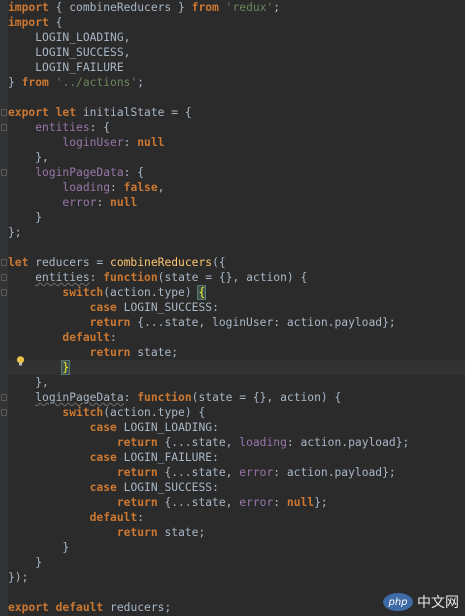  Describe the element at coordinates (4, 308) in the screenshot. I see `editor-gutter` at that location.